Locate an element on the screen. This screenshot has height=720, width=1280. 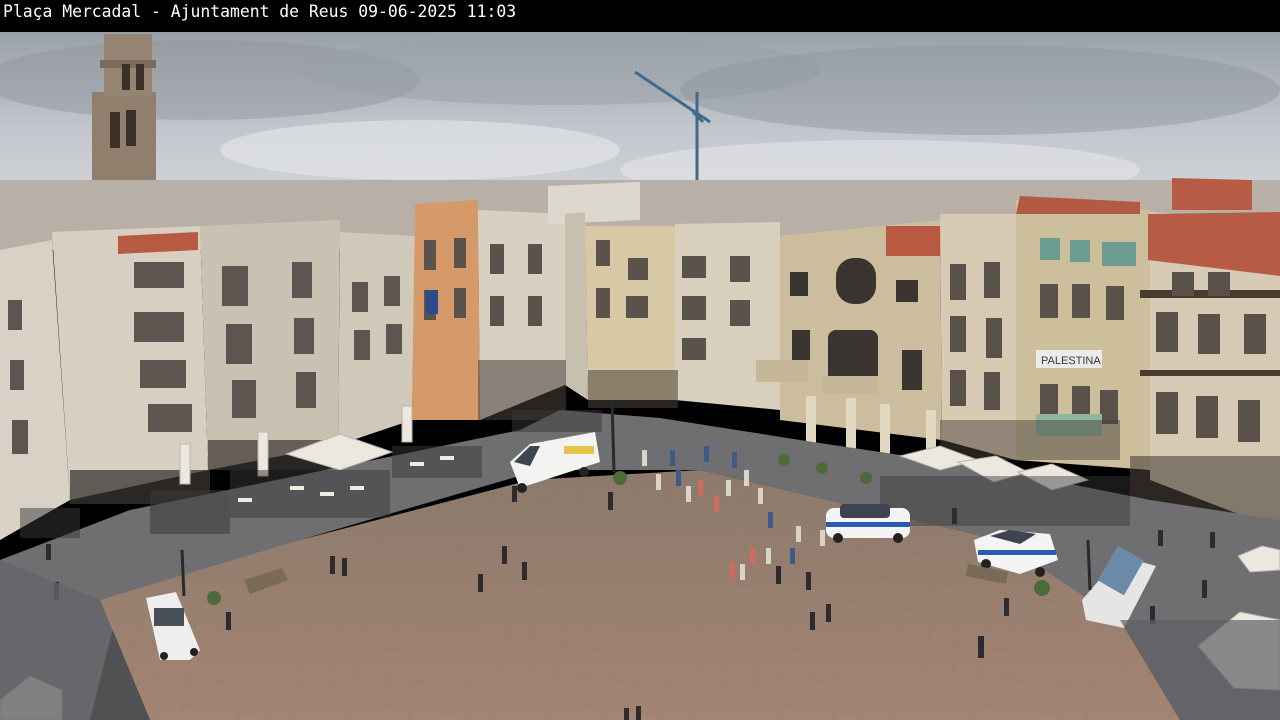
shop-sign-text: PALESTINA is located at coordinates (1071, 361).